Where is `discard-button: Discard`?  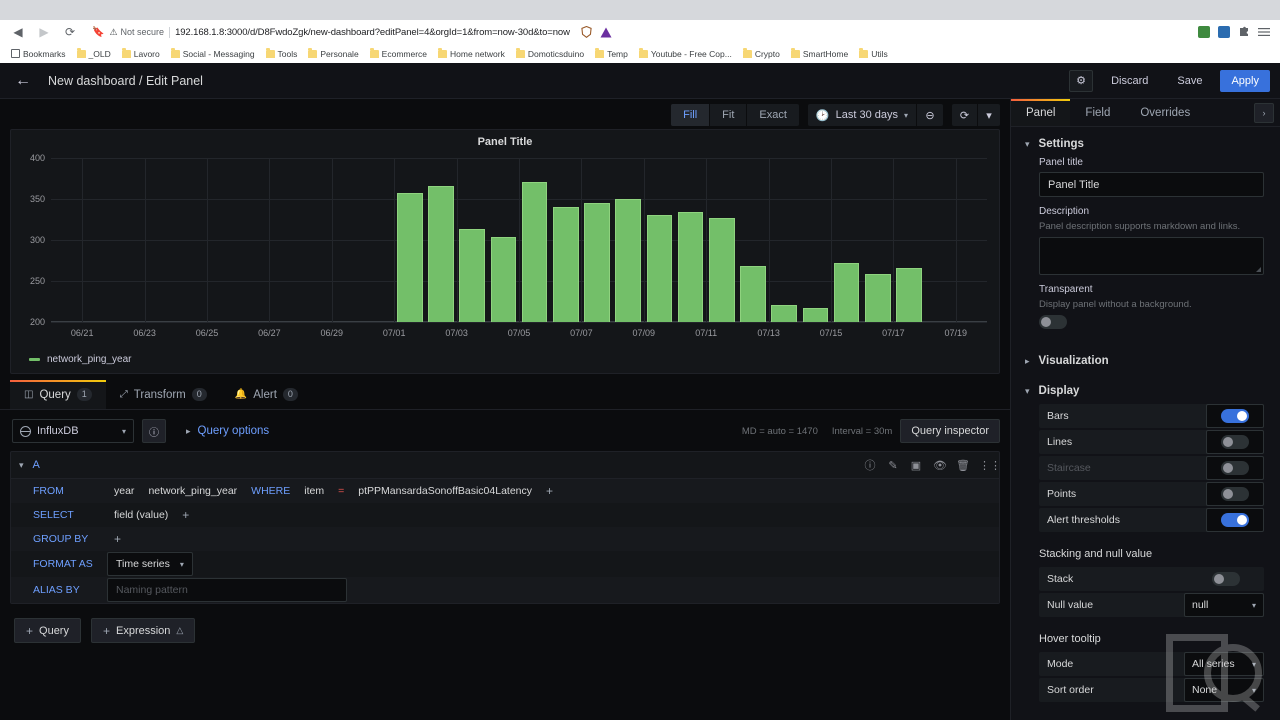 discard-button: Discard is located at coordinates (1129, 81).